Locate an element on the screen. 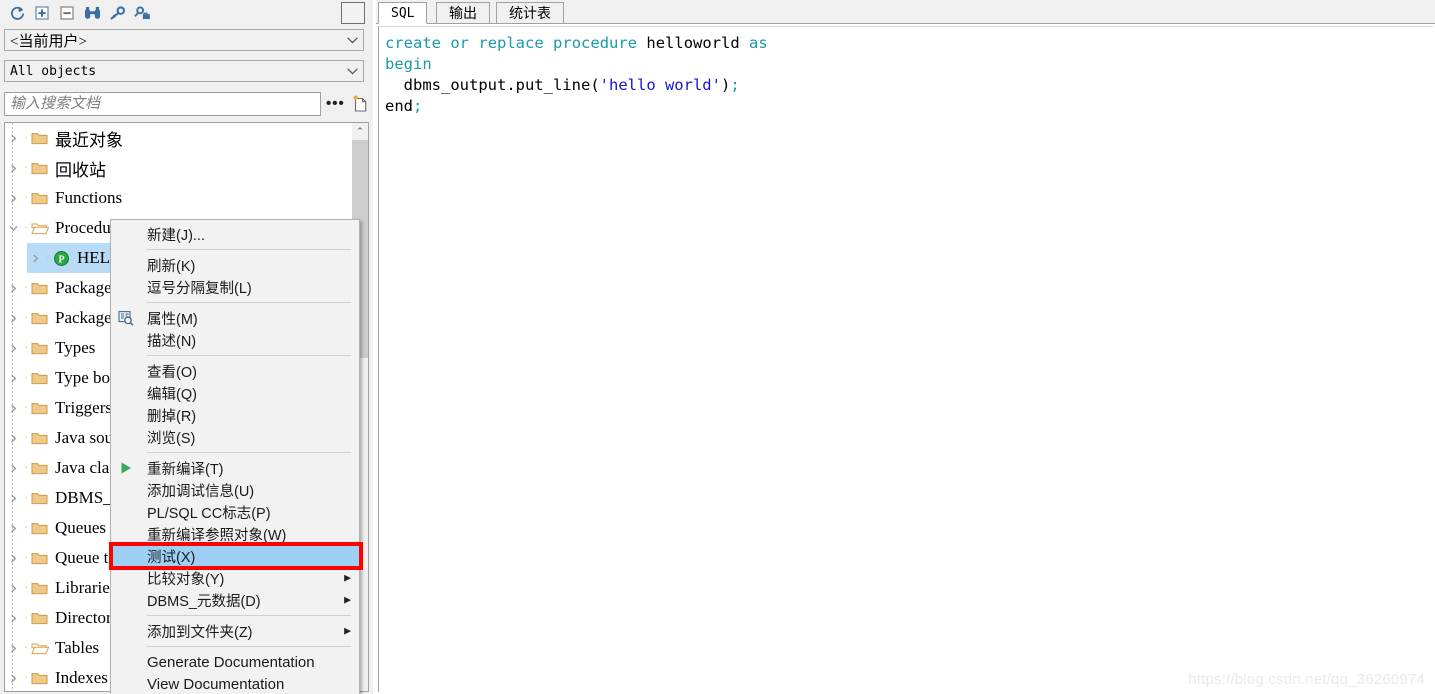 This screenshot has width=1435, height=694. menu-item-测试x: 测试(X) is located at coordinates (236, 556).